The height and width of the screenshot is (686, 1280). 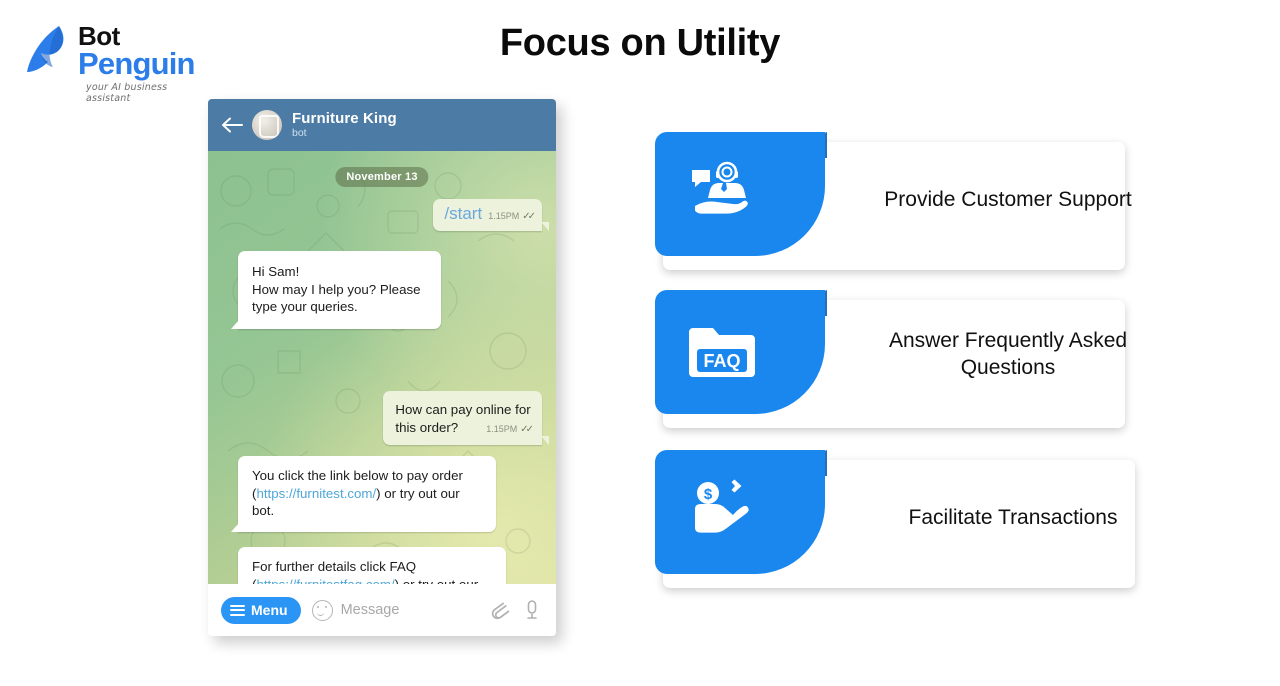 I want to click on card-transactions: $ Facilitate Transactions, so click(x=915, y=523).